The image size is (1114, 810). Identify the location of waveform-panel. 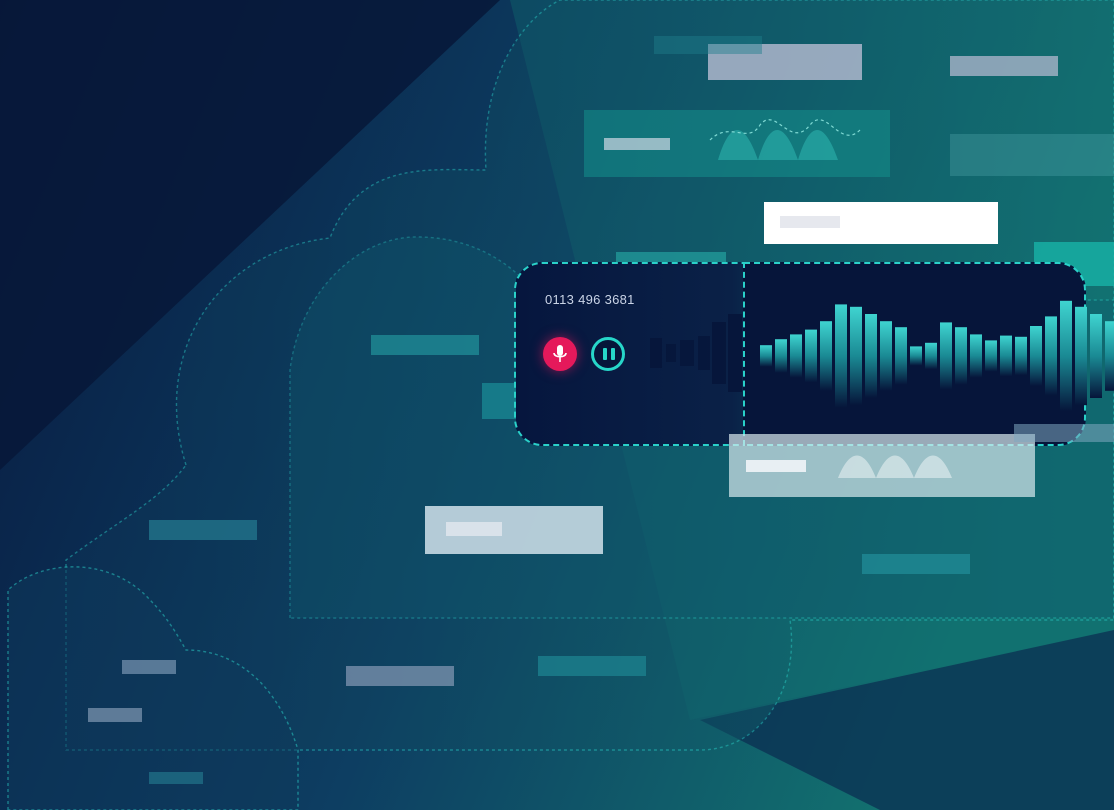
(914, 354).